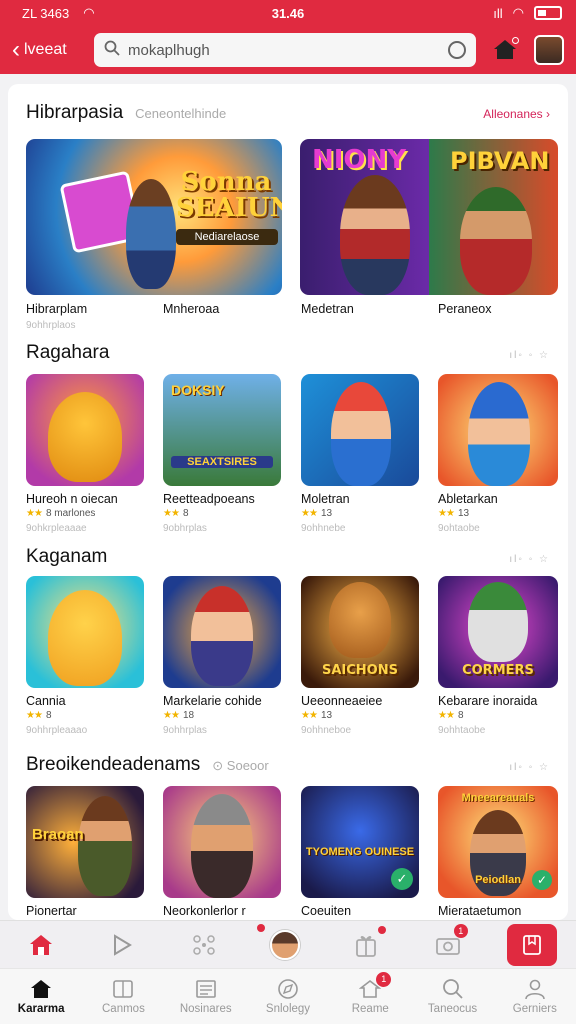 This screenshot has height=1024, width=576. Describe the element at coordinates (288, 765) in the screenshot. I see `section-header: Breoikendeadenams ⊙ Soeoor ıl◦ ◦ ☆` at that location.